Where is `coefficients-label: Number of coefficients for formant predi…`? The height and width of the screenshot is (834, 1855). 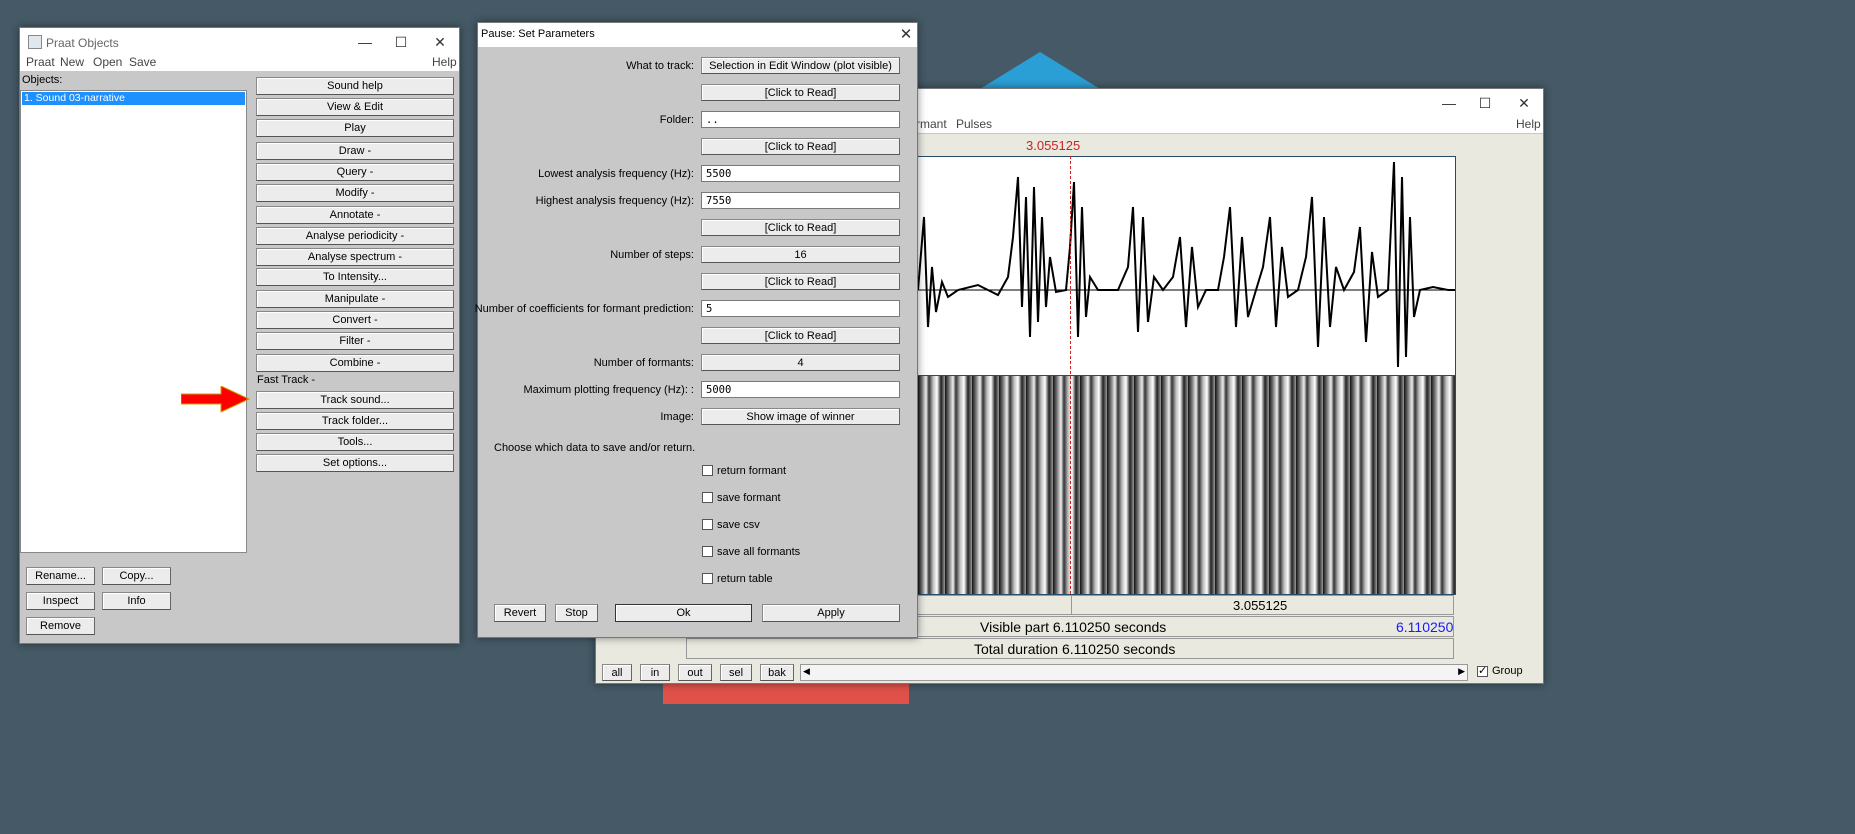 coefficients-label: Number of coefficients for formant predi… is located at coordinates (584, 309).